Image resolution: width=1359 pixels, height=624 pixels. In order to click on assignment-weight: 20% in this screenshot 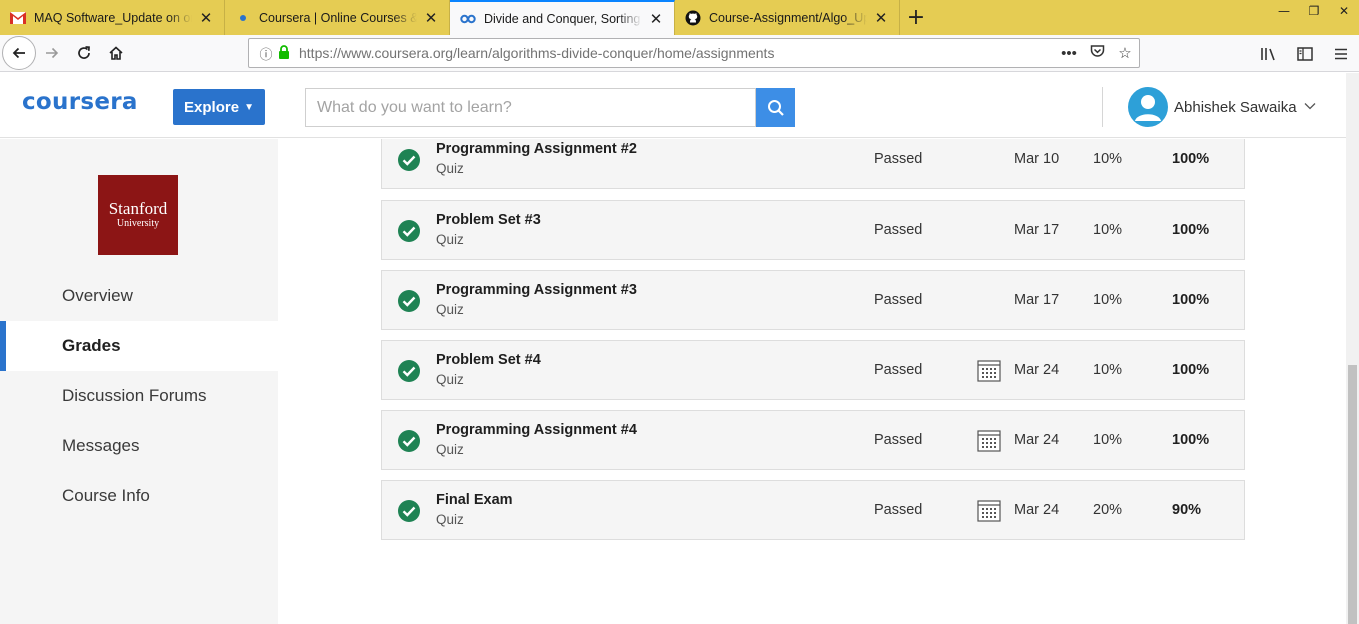, I will do `click(1108, 510)`.